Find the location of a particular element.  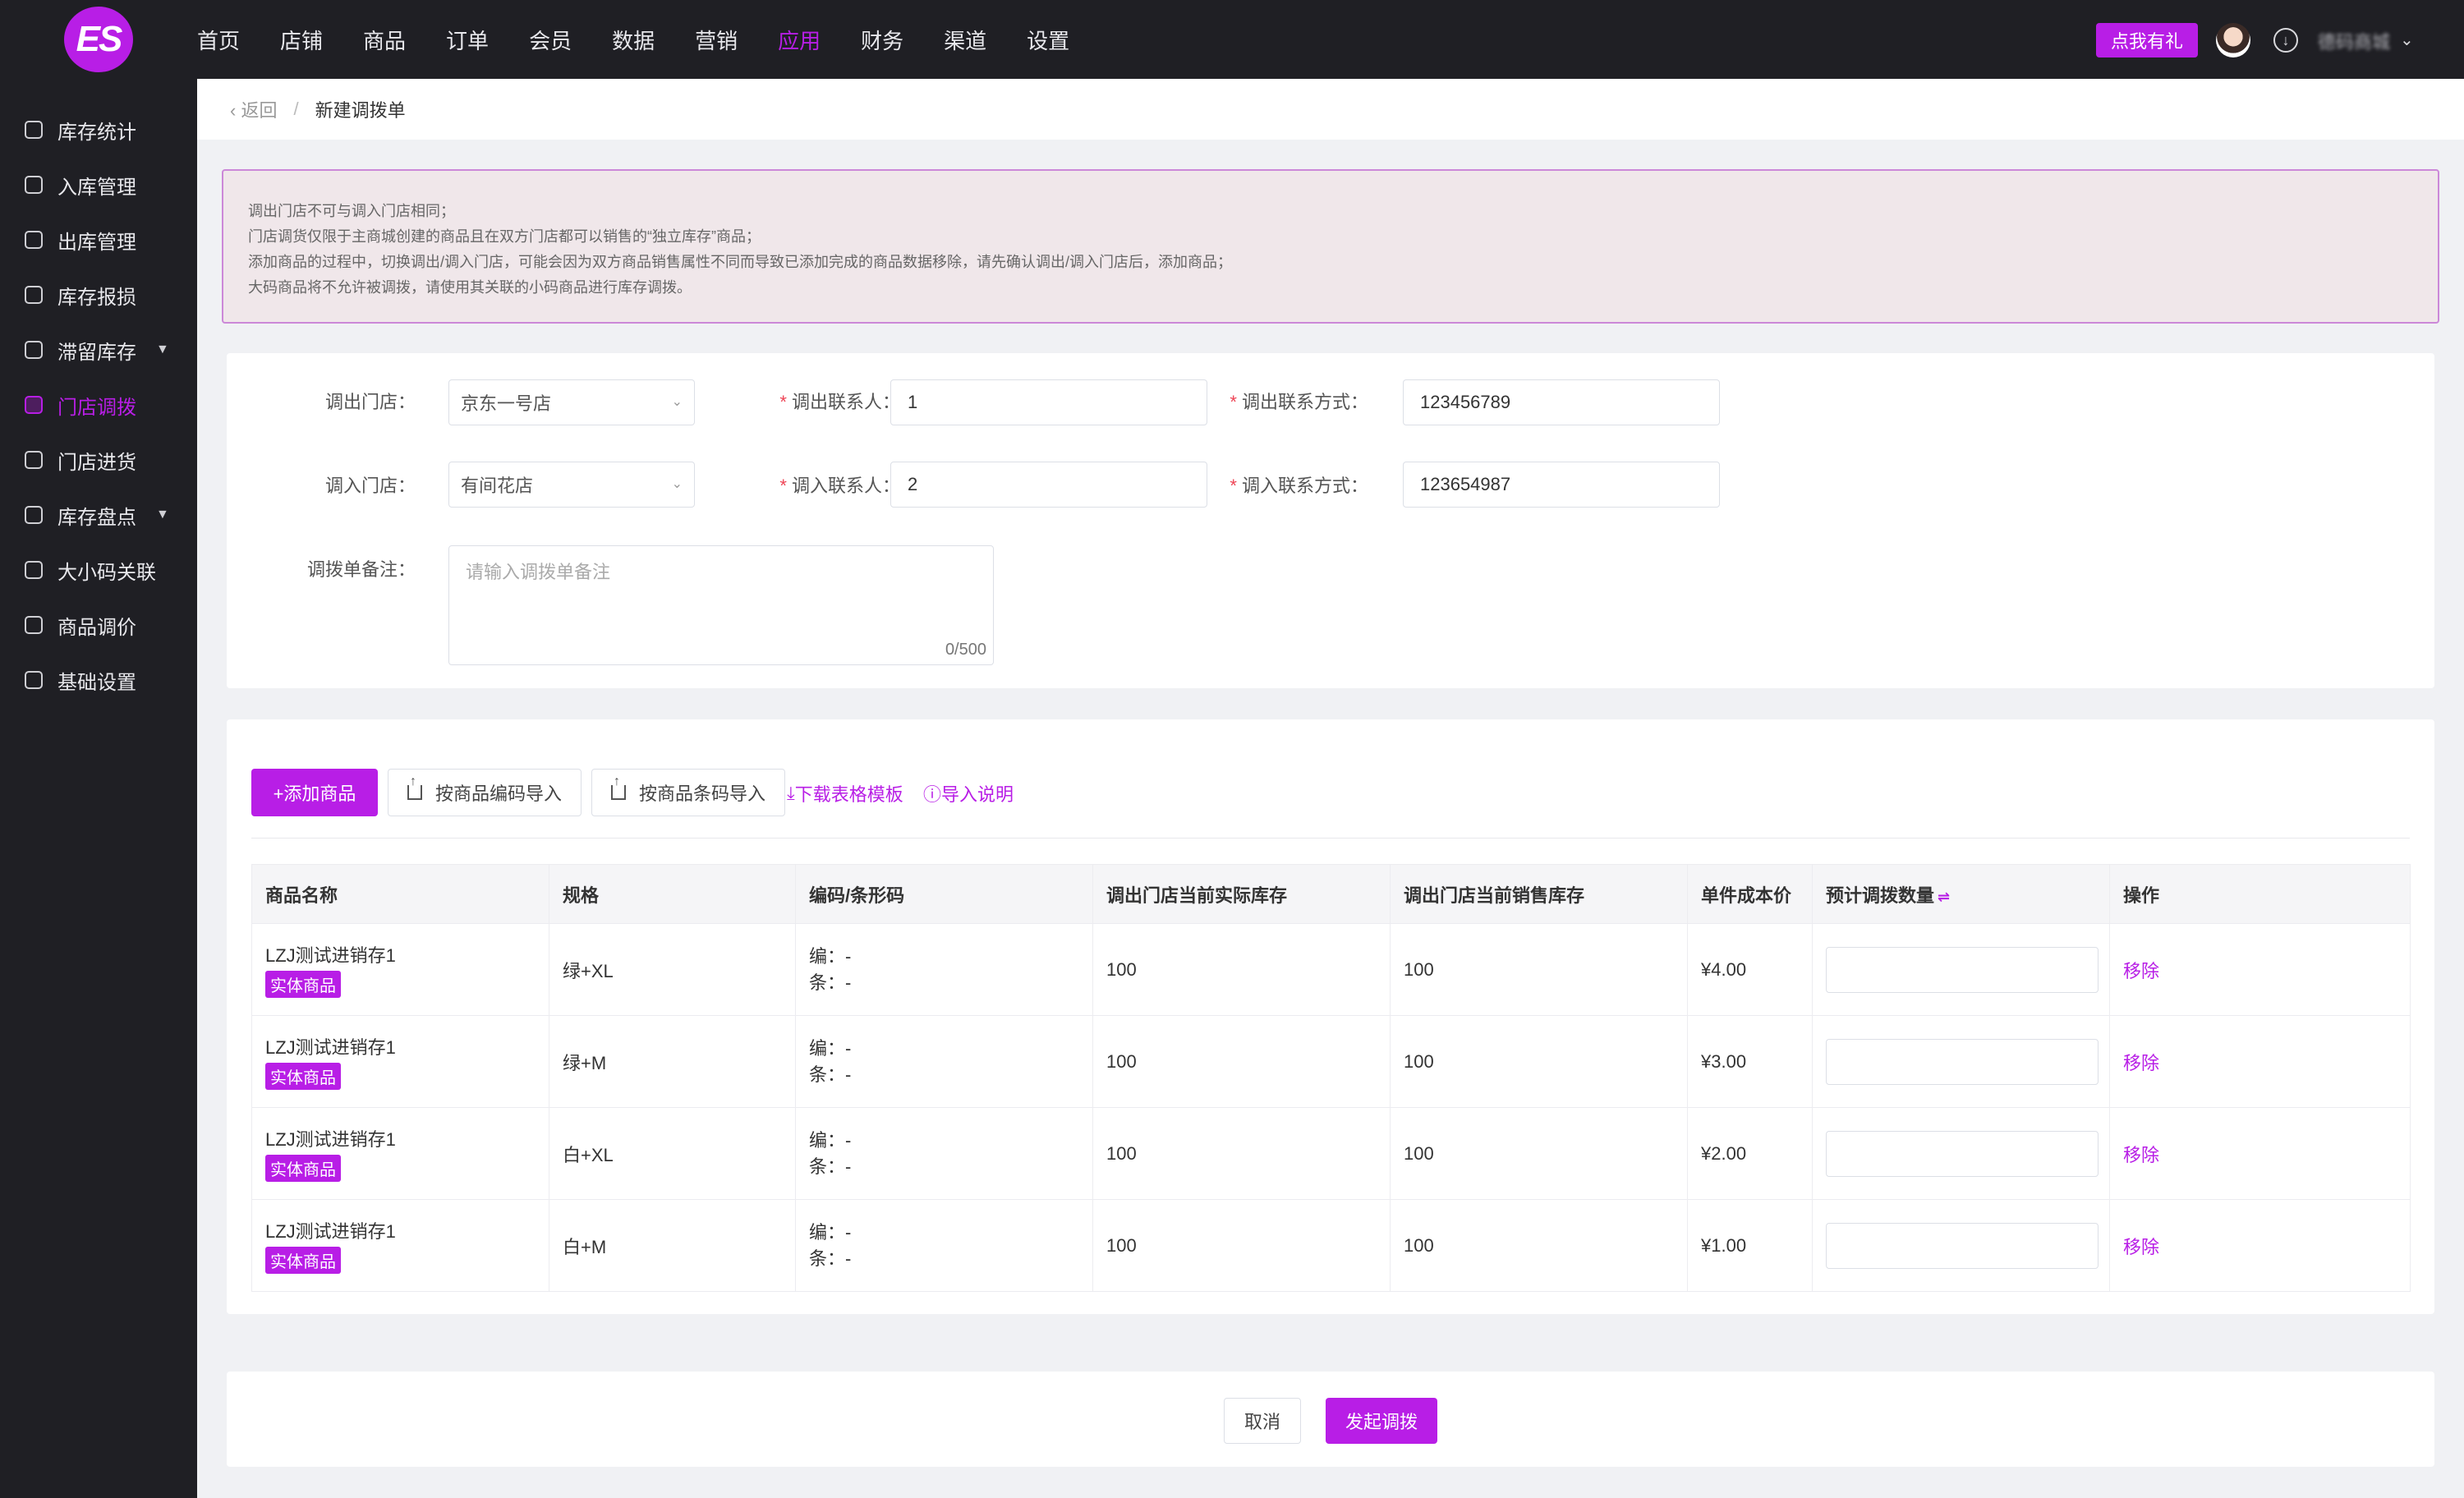

nav-item-orders: 订单 is located at coordinates (467, 40).